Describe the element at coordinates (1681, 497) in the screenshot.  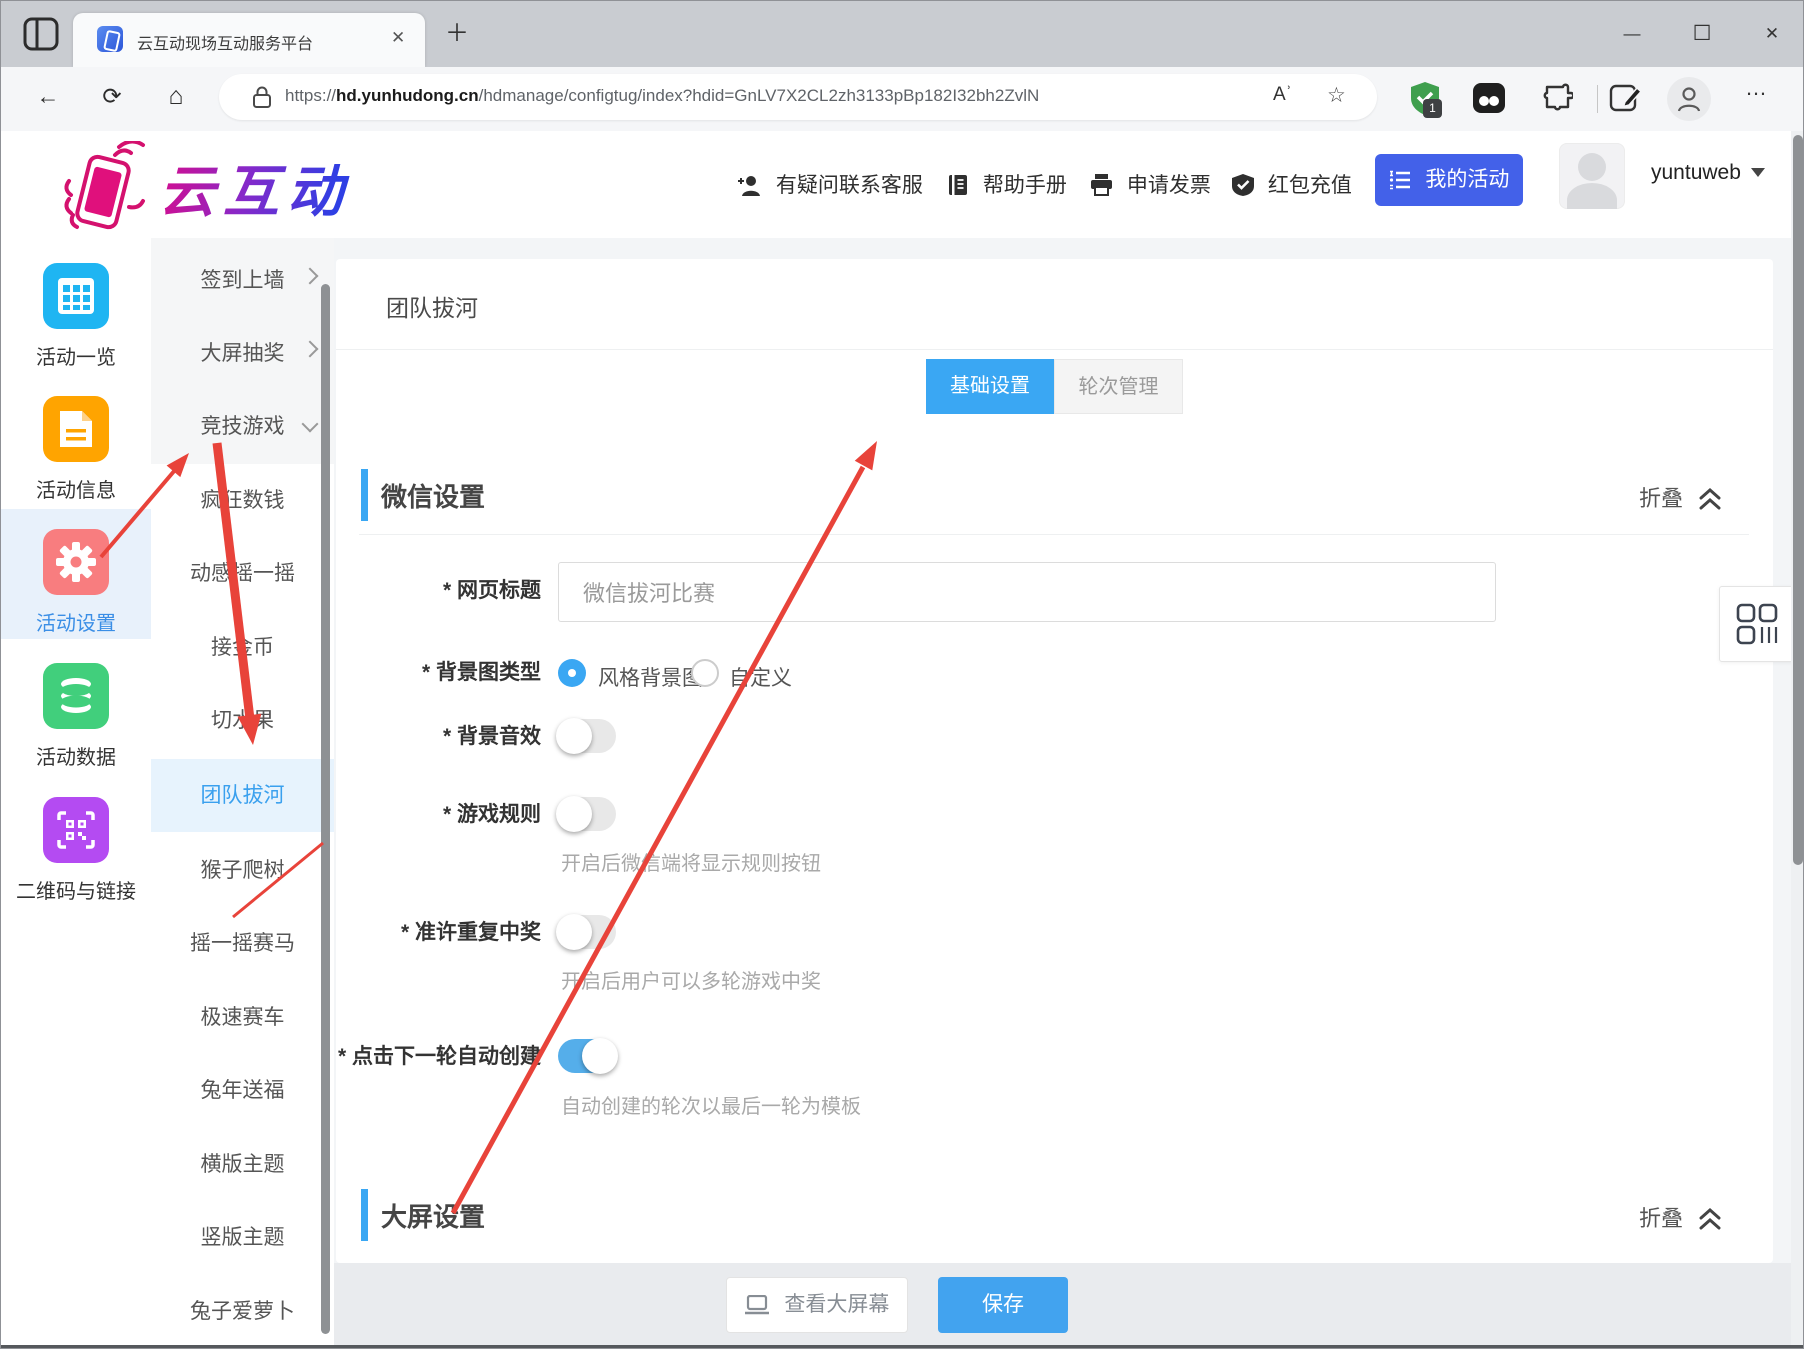
I see `wechat-collapse-button: 折叠` at that location.